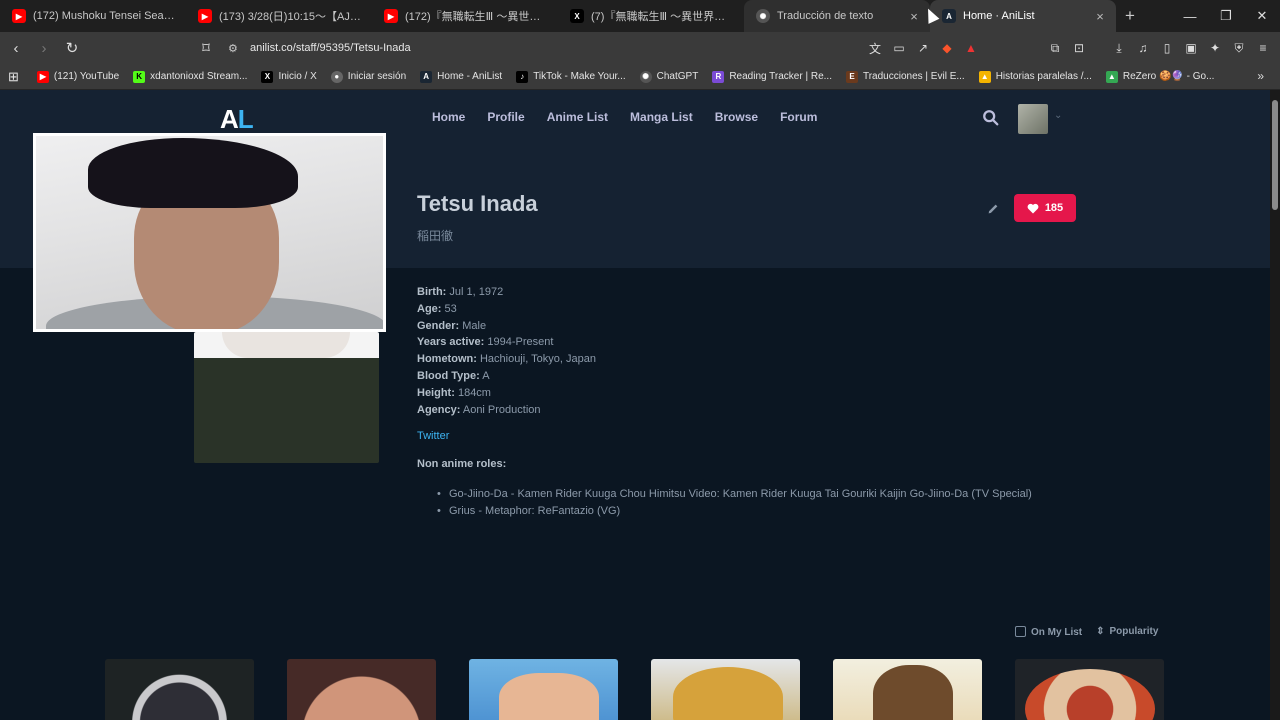 Image resolution: width=1280 pixels, height=720 pixels. What do you see at coordinates (1226, 16) in the screenshot?
I see `restore-icon: ❐` at bounding box center [1226, 16].